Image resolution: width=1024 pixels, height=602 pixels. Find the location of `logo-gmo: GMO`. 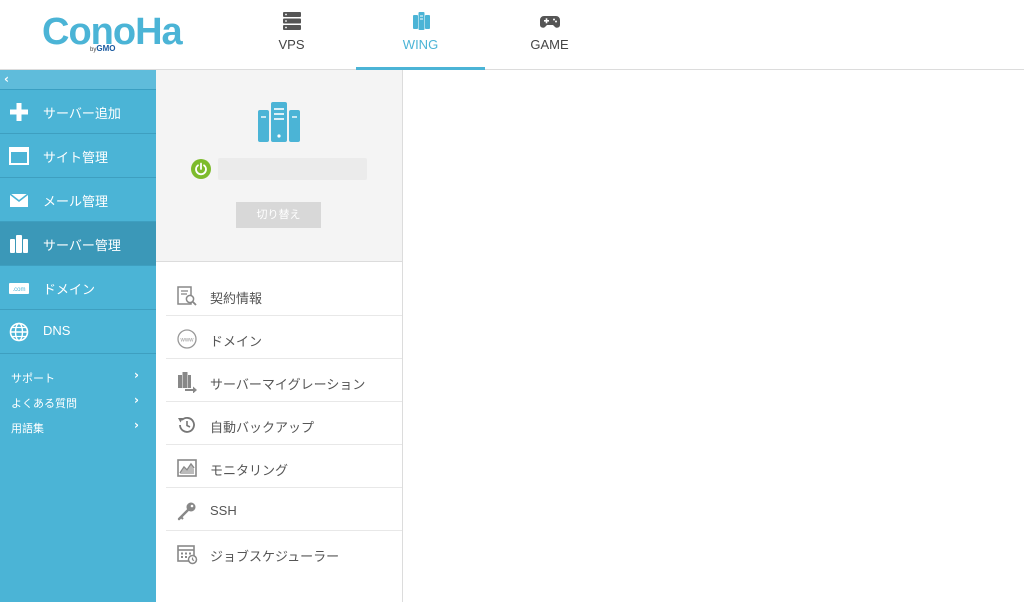

logo-gmo: GMO is located at coordinates (106, 48).